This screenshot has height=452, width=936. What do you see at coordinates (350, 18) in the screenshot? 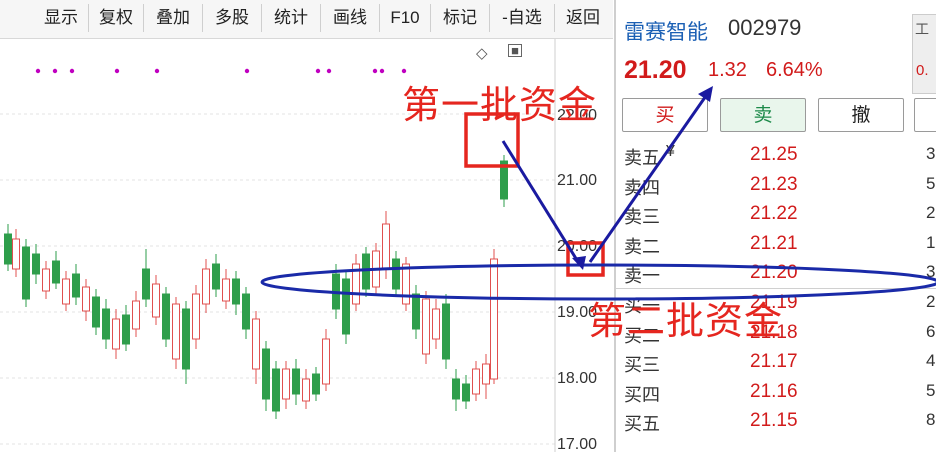
I see `toolbar-draw-line-button: 画线` at bounding box center [350, 18].